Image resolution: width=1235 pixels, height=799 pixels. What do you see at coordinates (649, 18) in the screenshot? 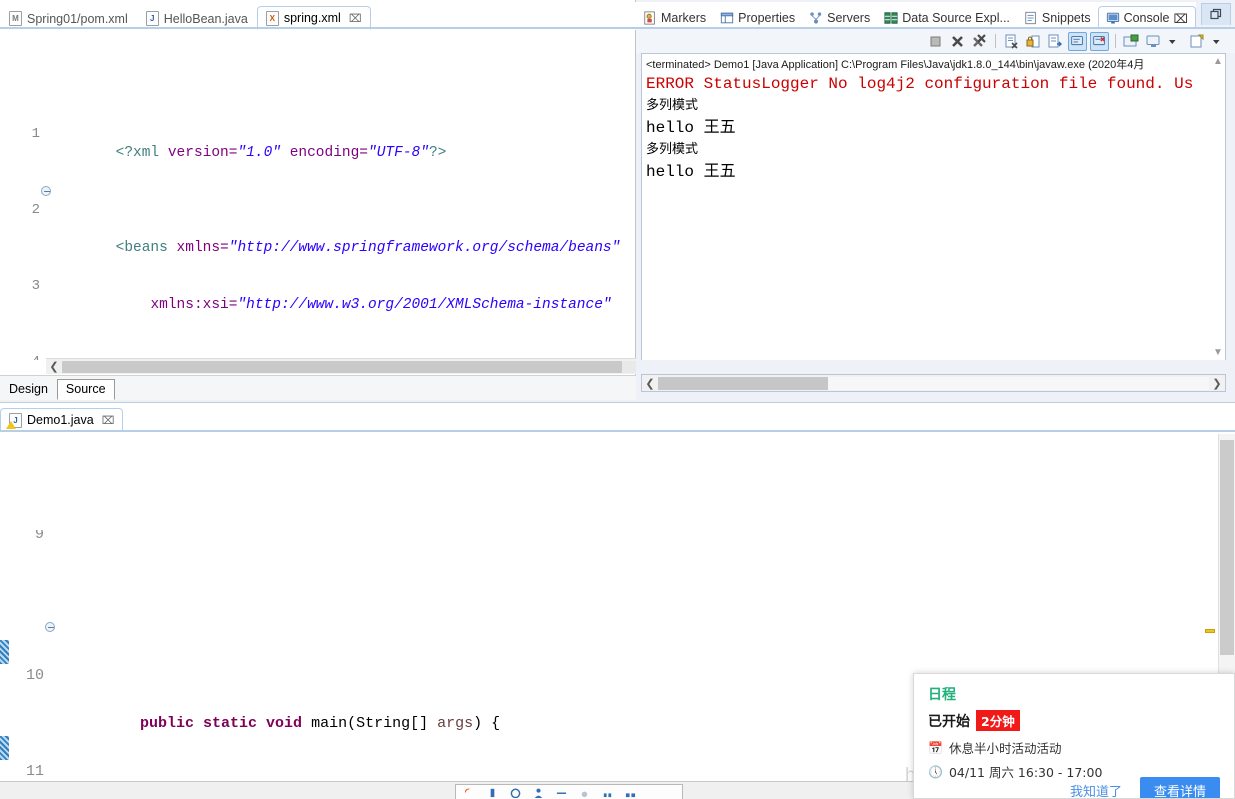
I see `markers-icon` at bounding box center [649, 18].